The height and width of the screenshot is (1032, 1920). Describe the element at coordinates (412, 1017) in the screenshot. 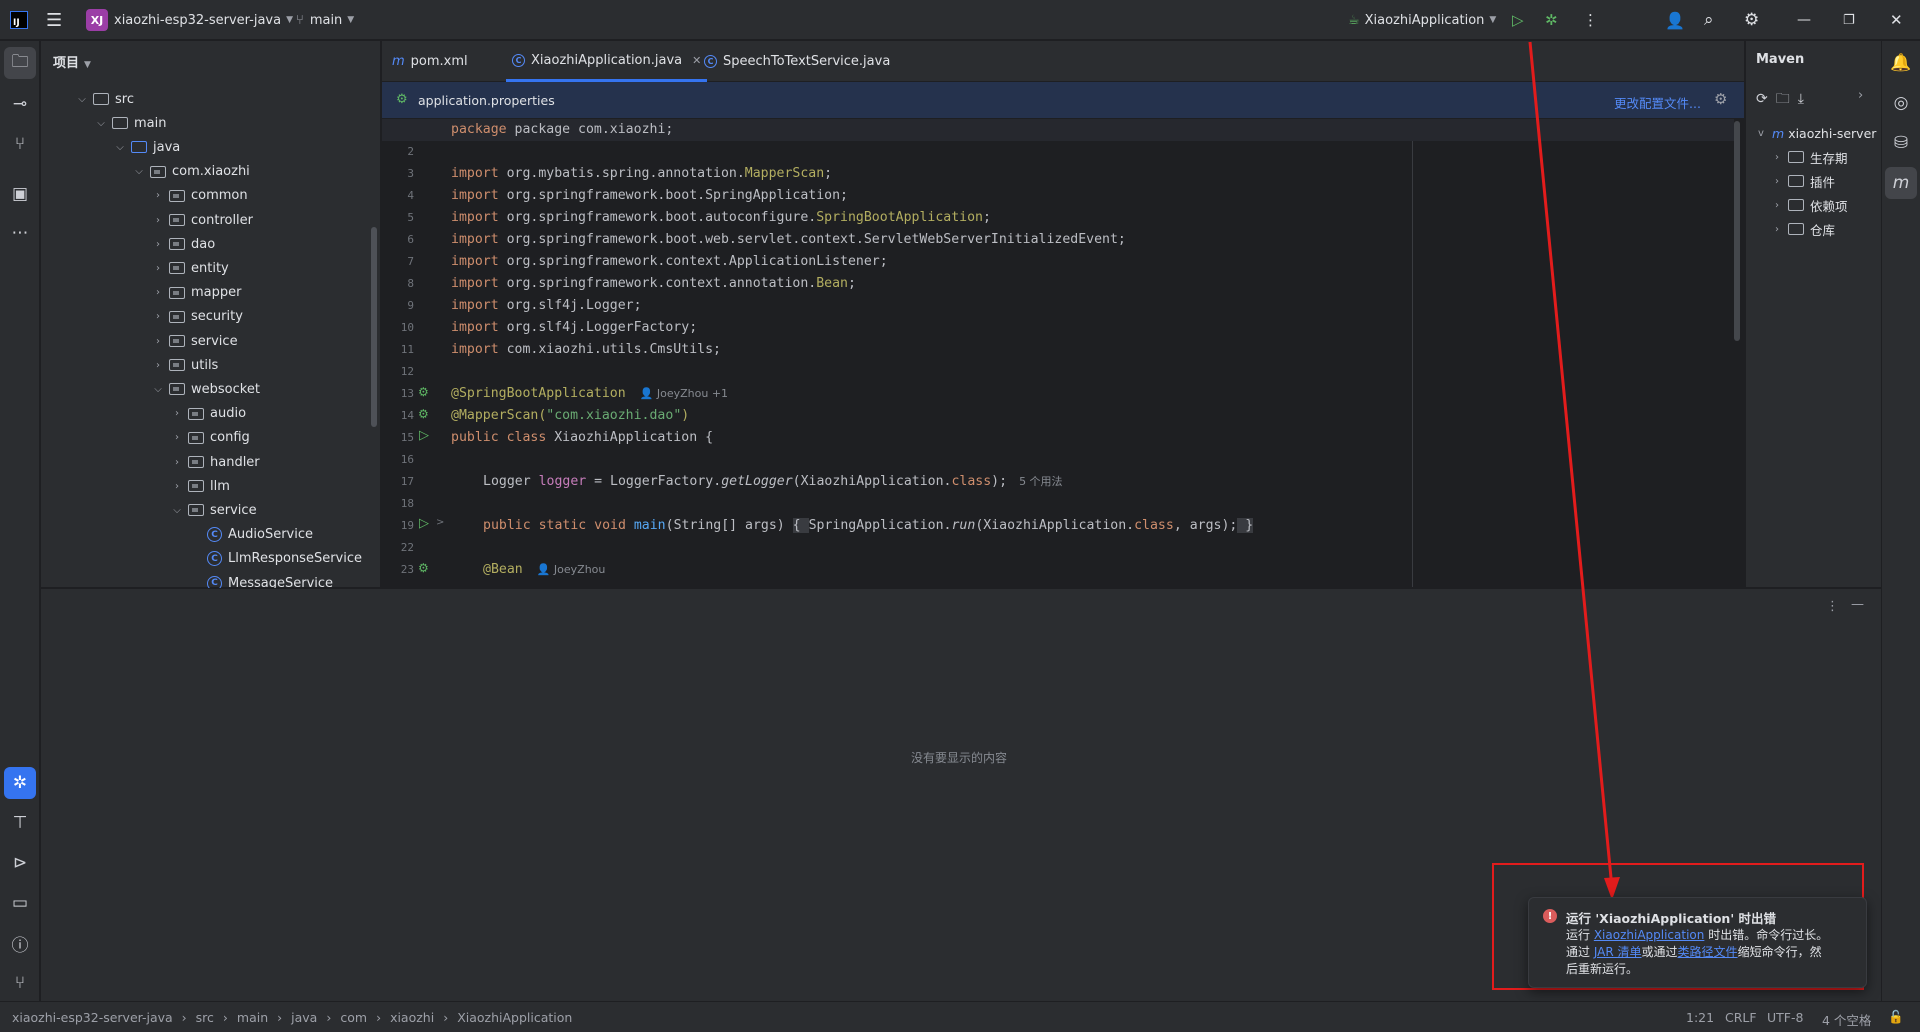

I see `breadcrumb-item: xiaozhi` at that location.